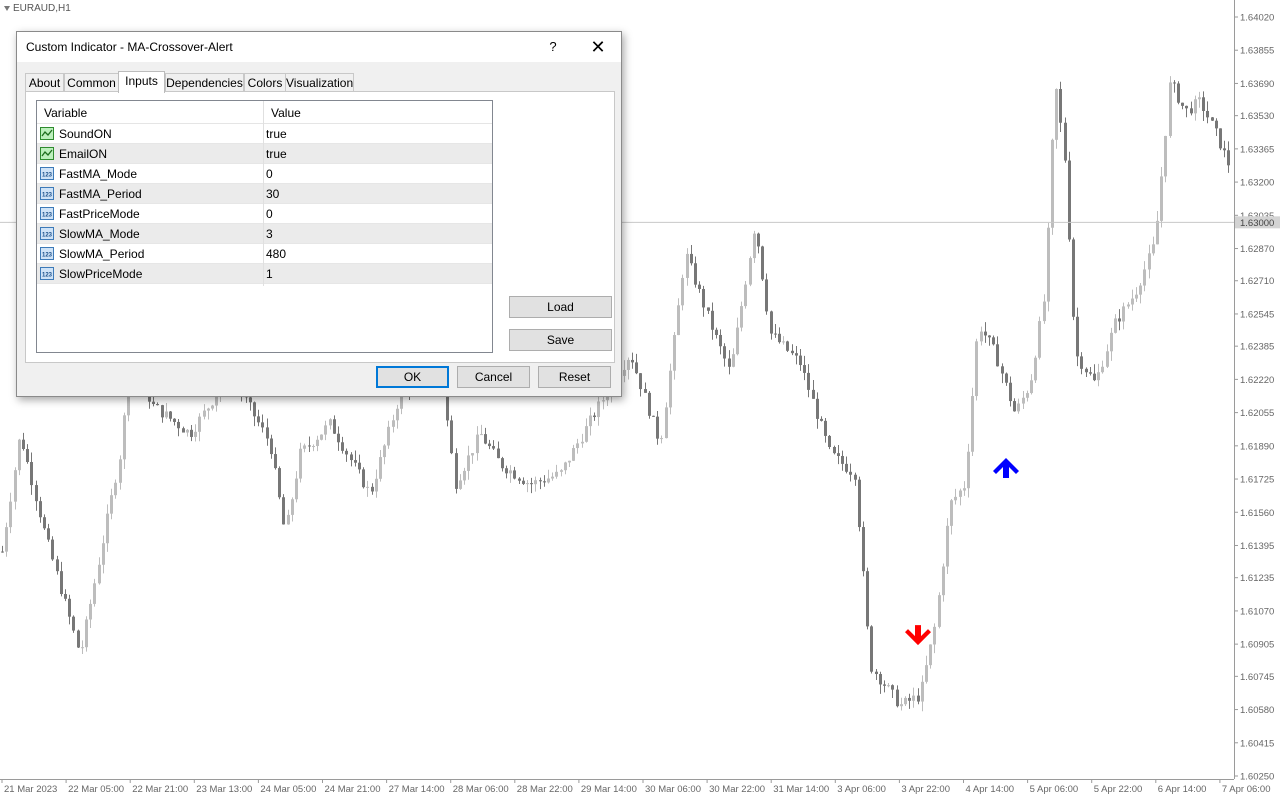  I want to click on column-header-value: Value, so click(378, 112).